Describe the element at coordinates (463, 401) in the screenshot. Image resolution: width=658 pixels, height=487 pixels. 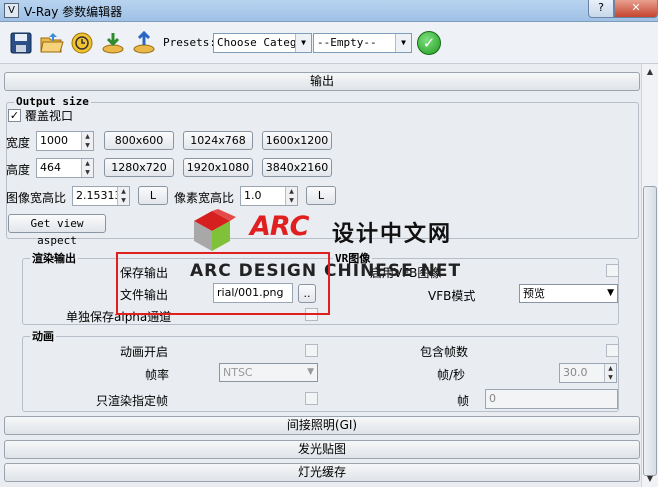
I see `frame-label: 帧` at that location.